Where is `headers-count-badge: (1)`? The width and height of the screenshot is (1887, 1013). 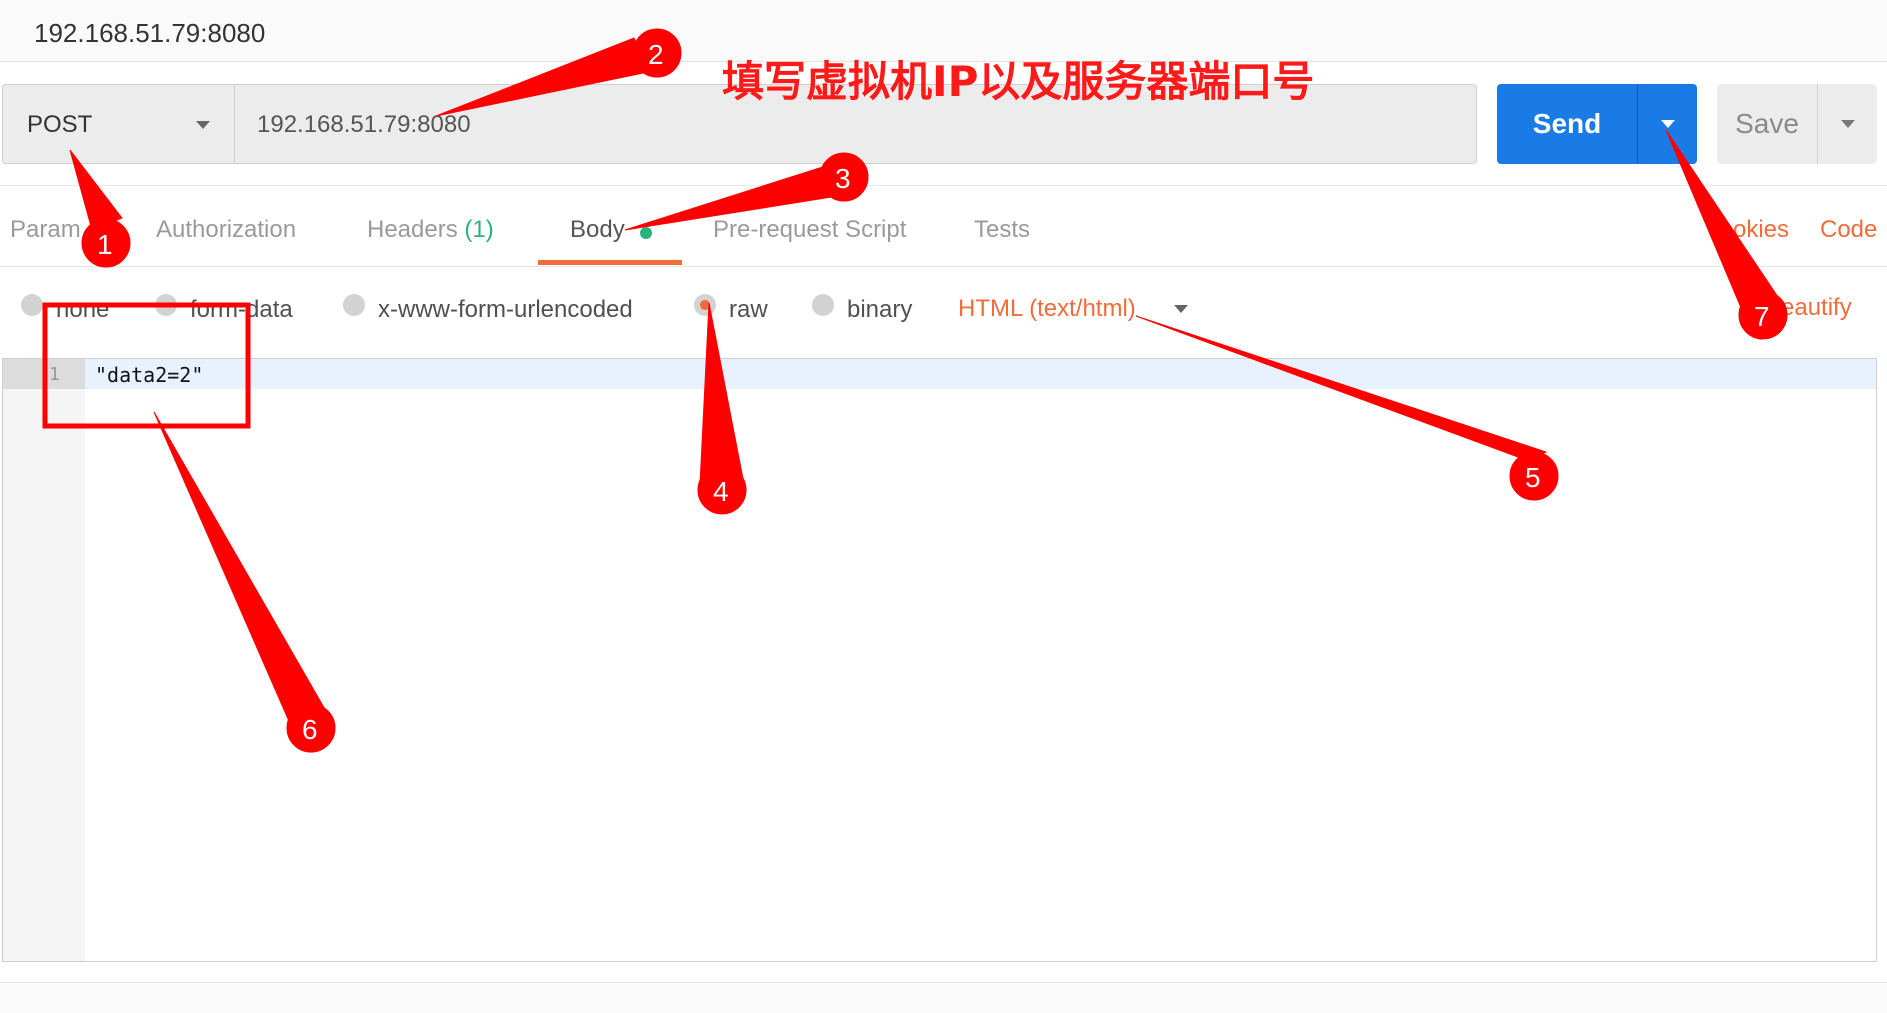 headers-count-badge: (1) is located at coordinates (479, 229).